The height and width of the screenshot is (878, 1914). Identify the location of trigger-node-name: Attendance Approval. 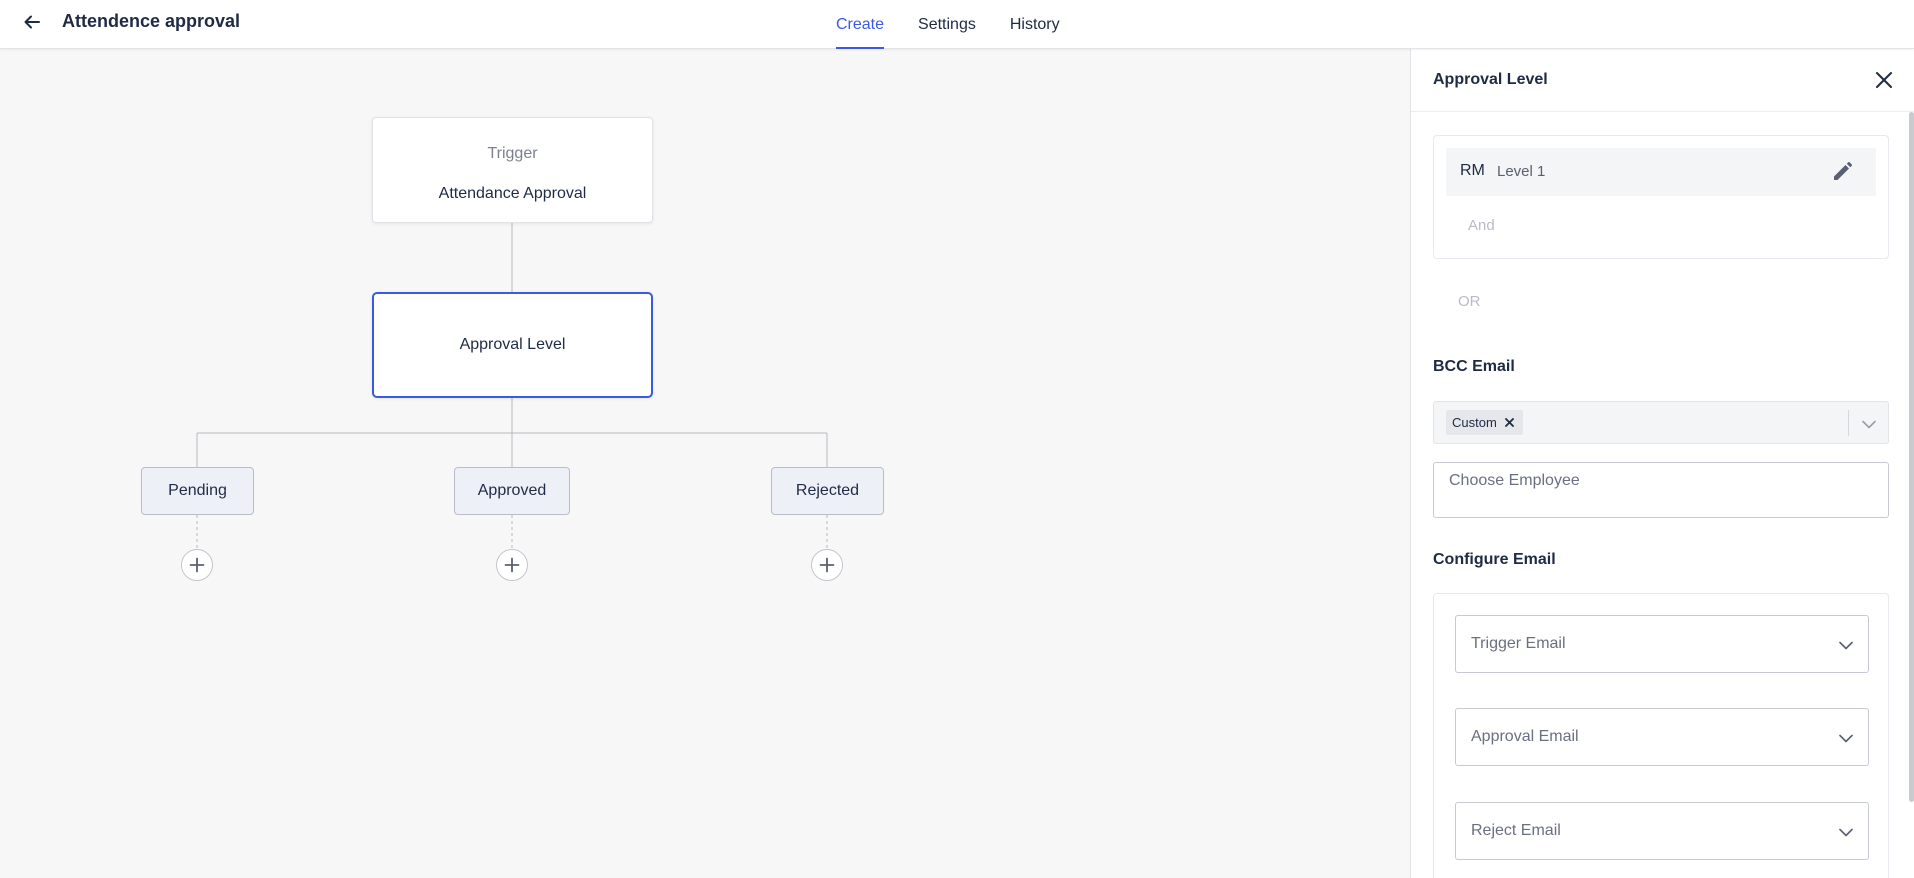
(512, 193).